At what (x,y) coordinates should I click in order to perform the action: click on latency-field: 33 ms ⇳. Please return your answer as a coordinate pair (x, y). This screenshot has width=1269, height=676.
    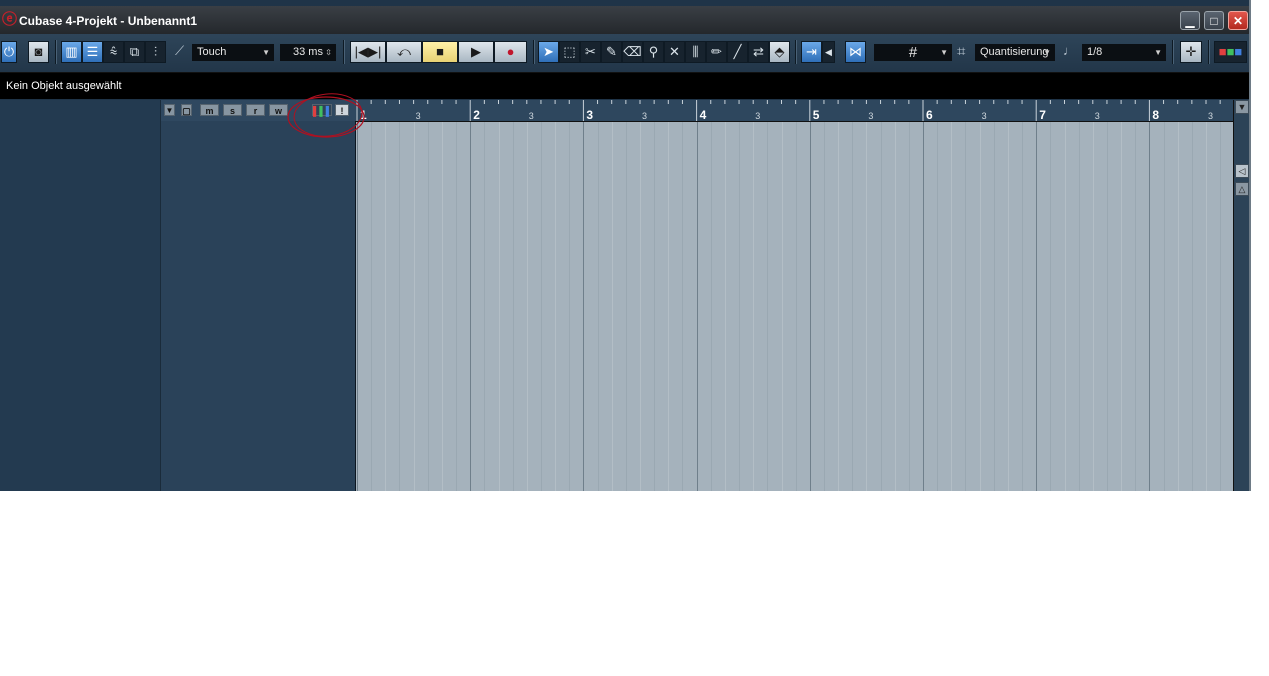
    Looking at the image, I should click on (308, 52).